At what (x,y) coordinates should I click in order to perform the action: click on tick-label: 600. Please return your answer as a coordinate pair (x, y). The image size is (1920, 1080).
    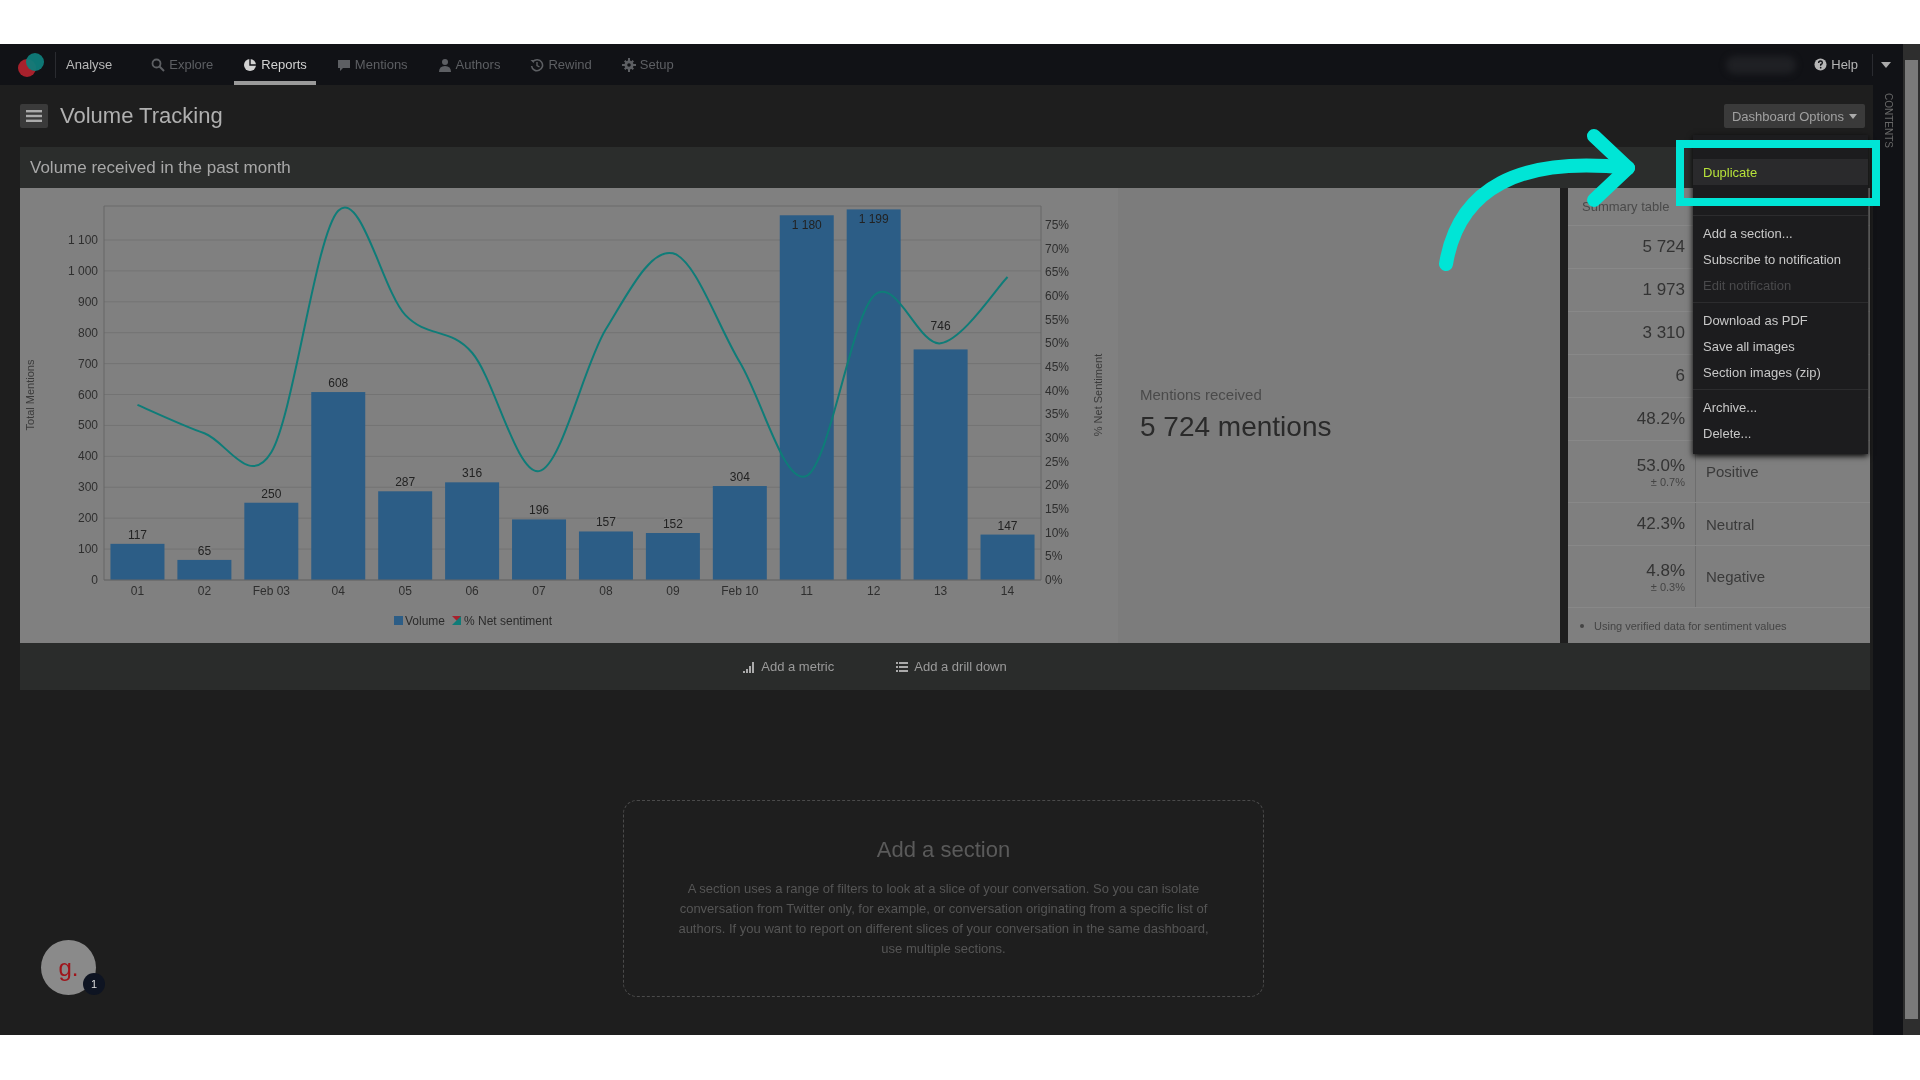
    Looking at the image, I should click on (87, 394).